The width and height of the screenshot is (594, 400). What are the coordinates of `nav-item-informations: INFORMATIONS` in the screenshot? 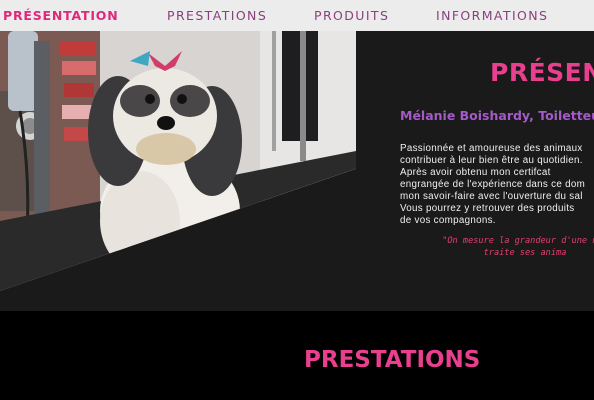 It's located at (492, 15).